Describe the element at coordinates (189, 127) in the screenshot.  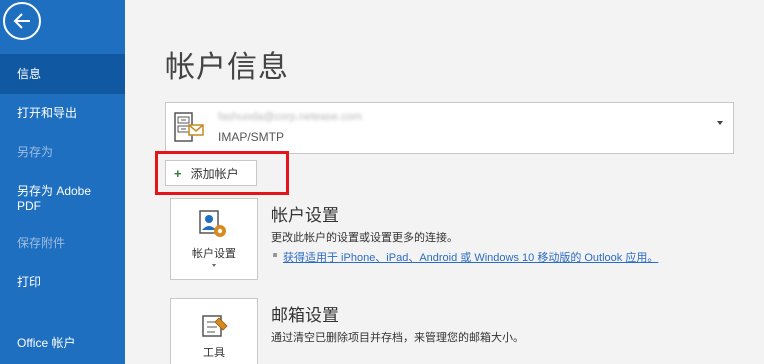
I see `mail-account-icon` at that location.